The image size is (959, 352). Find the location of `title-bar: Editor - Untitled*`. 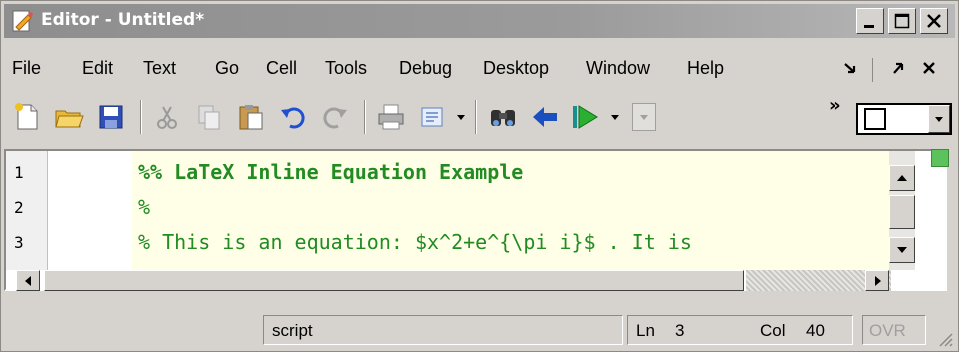

title-bar: Editor - Untitled* is located at coordinates (479, 21).